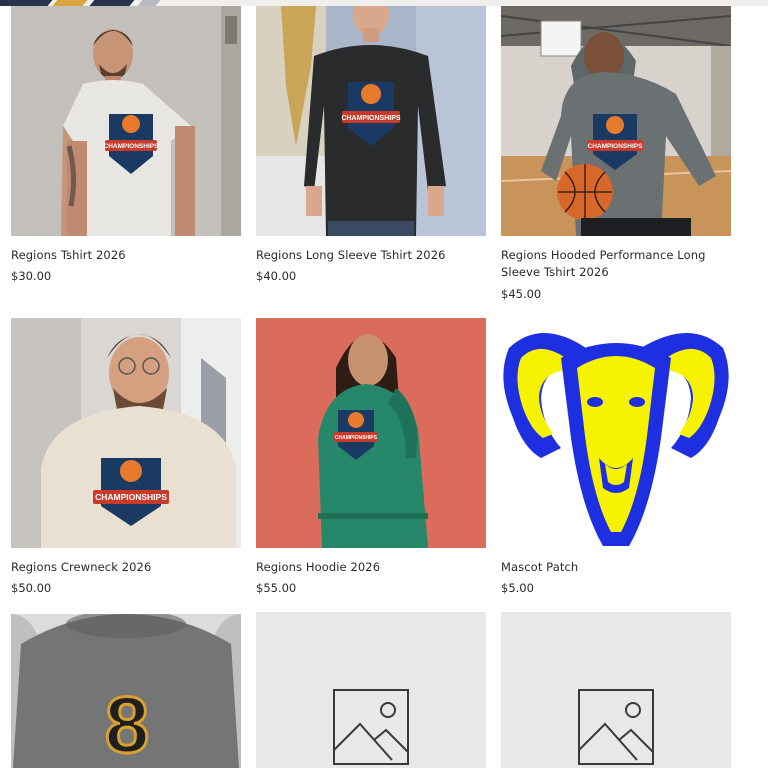 This screenshot has width=768, height=768. Describe the element at coordinates (31, 276) in the screenshot. I see `product-price: $30.00` at that location.